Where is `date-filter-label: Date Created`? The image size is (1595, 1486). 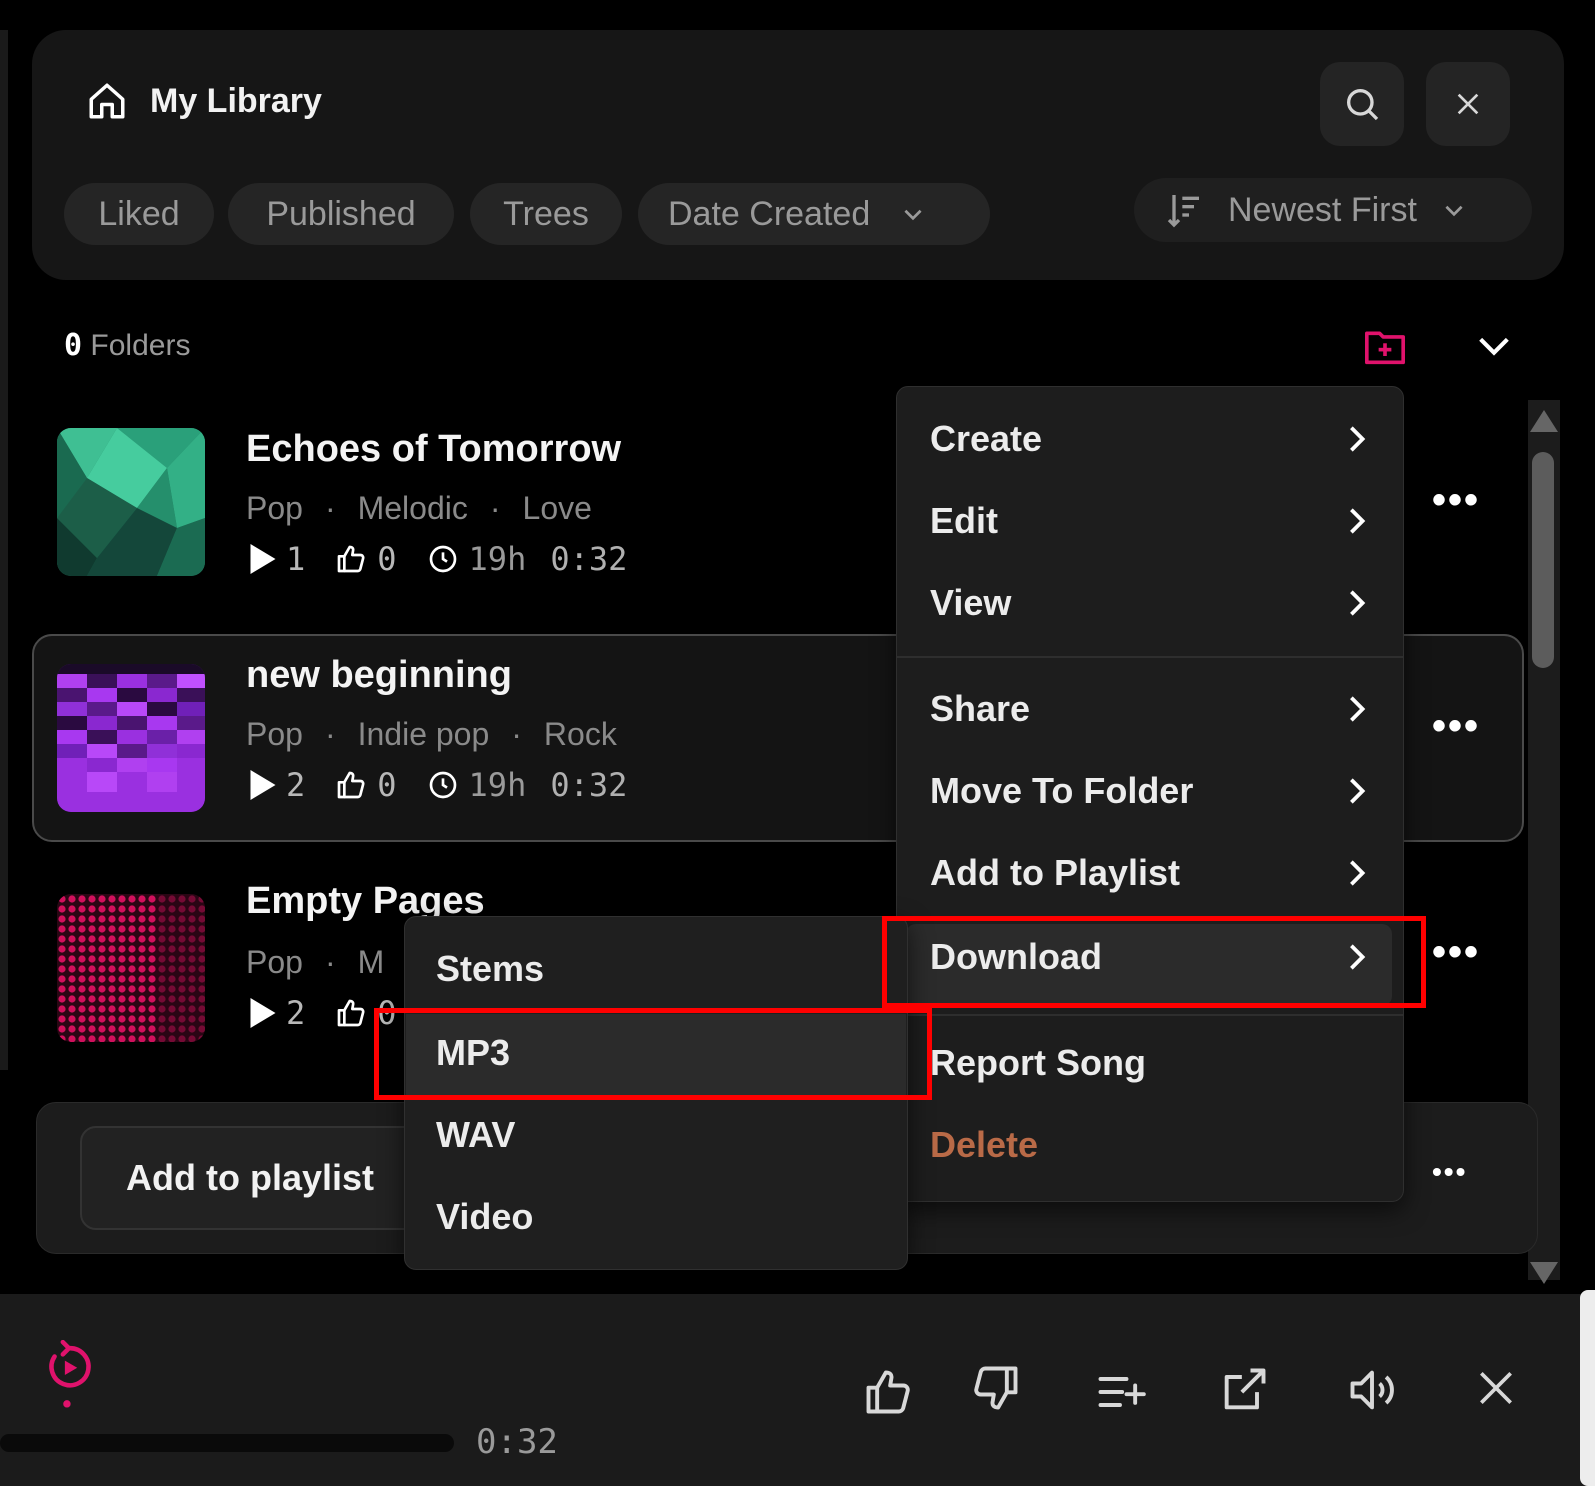 date-filter-label: Date Created is located at coordinates (769, 213).